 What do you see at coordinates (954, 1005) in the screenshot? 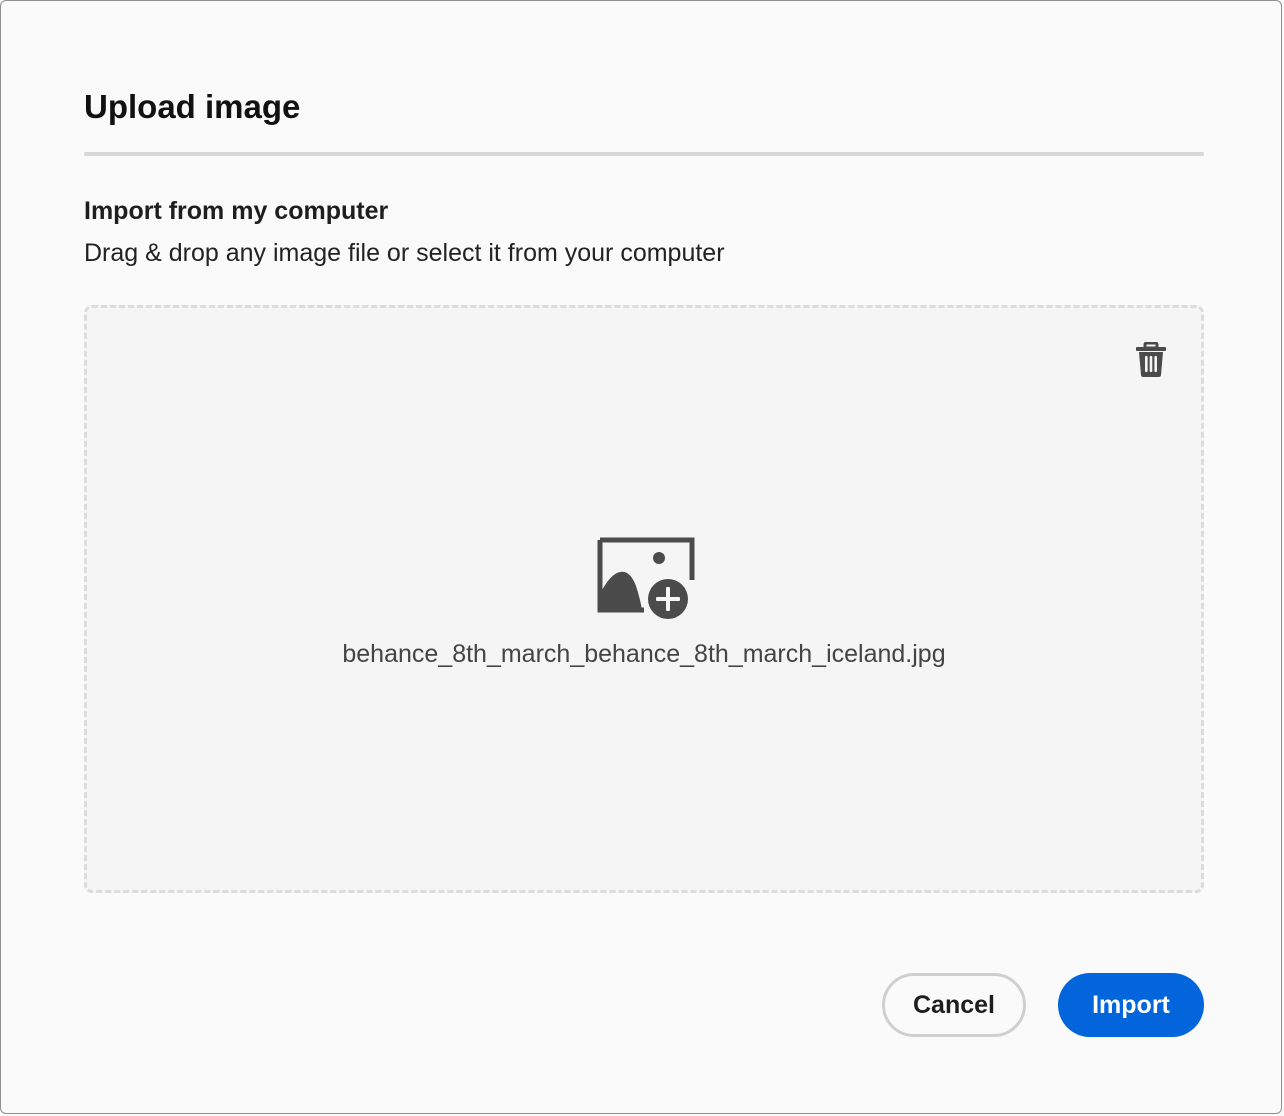
I see `cancel-button: Cancel` at bounding box center [954, 1005].